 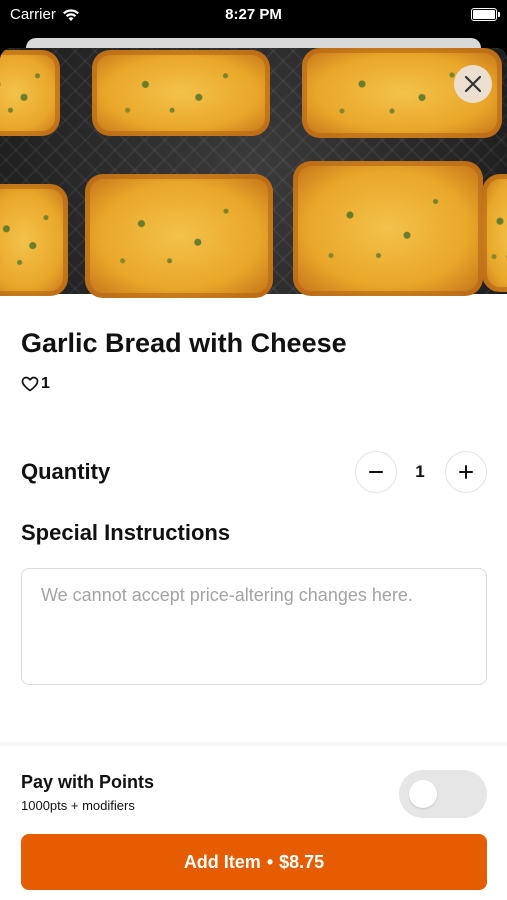 I want to click on clock: 8:27 PM, so click(x=253, y=14).